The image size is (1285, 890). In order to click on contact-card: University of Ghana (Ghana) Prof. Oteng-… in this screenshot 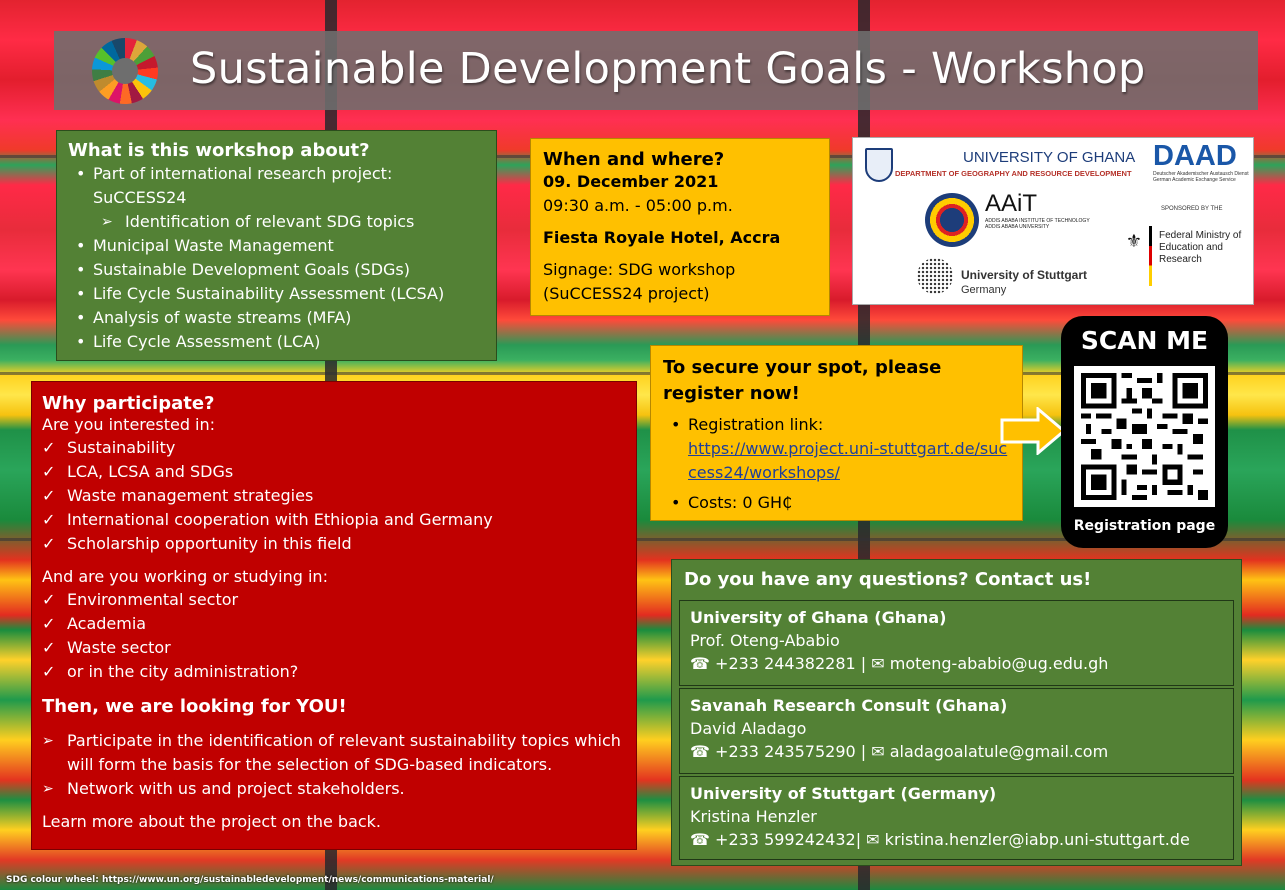, I will do `click(956, 643)`.